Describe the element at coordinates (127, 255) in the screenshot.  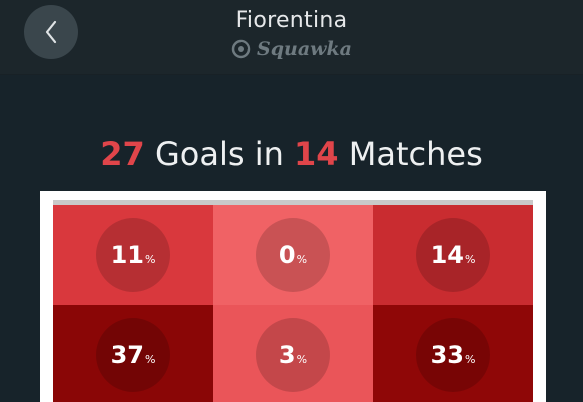
I see `zone-value: 11` at that location.